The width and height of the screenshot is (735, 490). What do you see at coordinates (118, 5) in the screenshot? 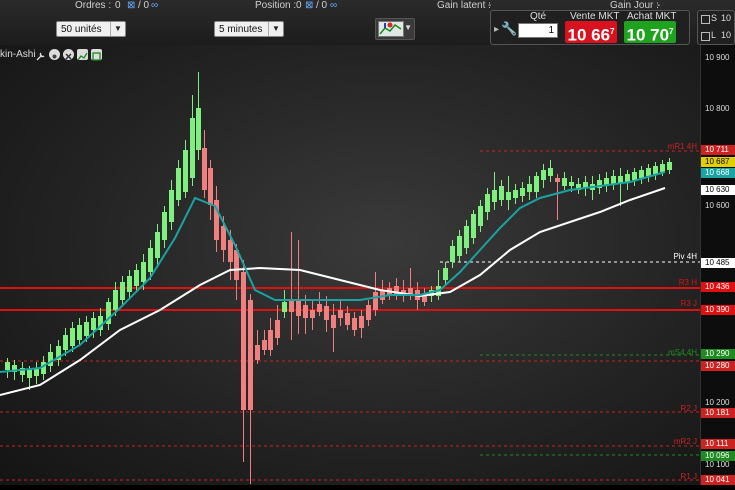
I see `orders-value: 0` at bounding box center [118, 5].